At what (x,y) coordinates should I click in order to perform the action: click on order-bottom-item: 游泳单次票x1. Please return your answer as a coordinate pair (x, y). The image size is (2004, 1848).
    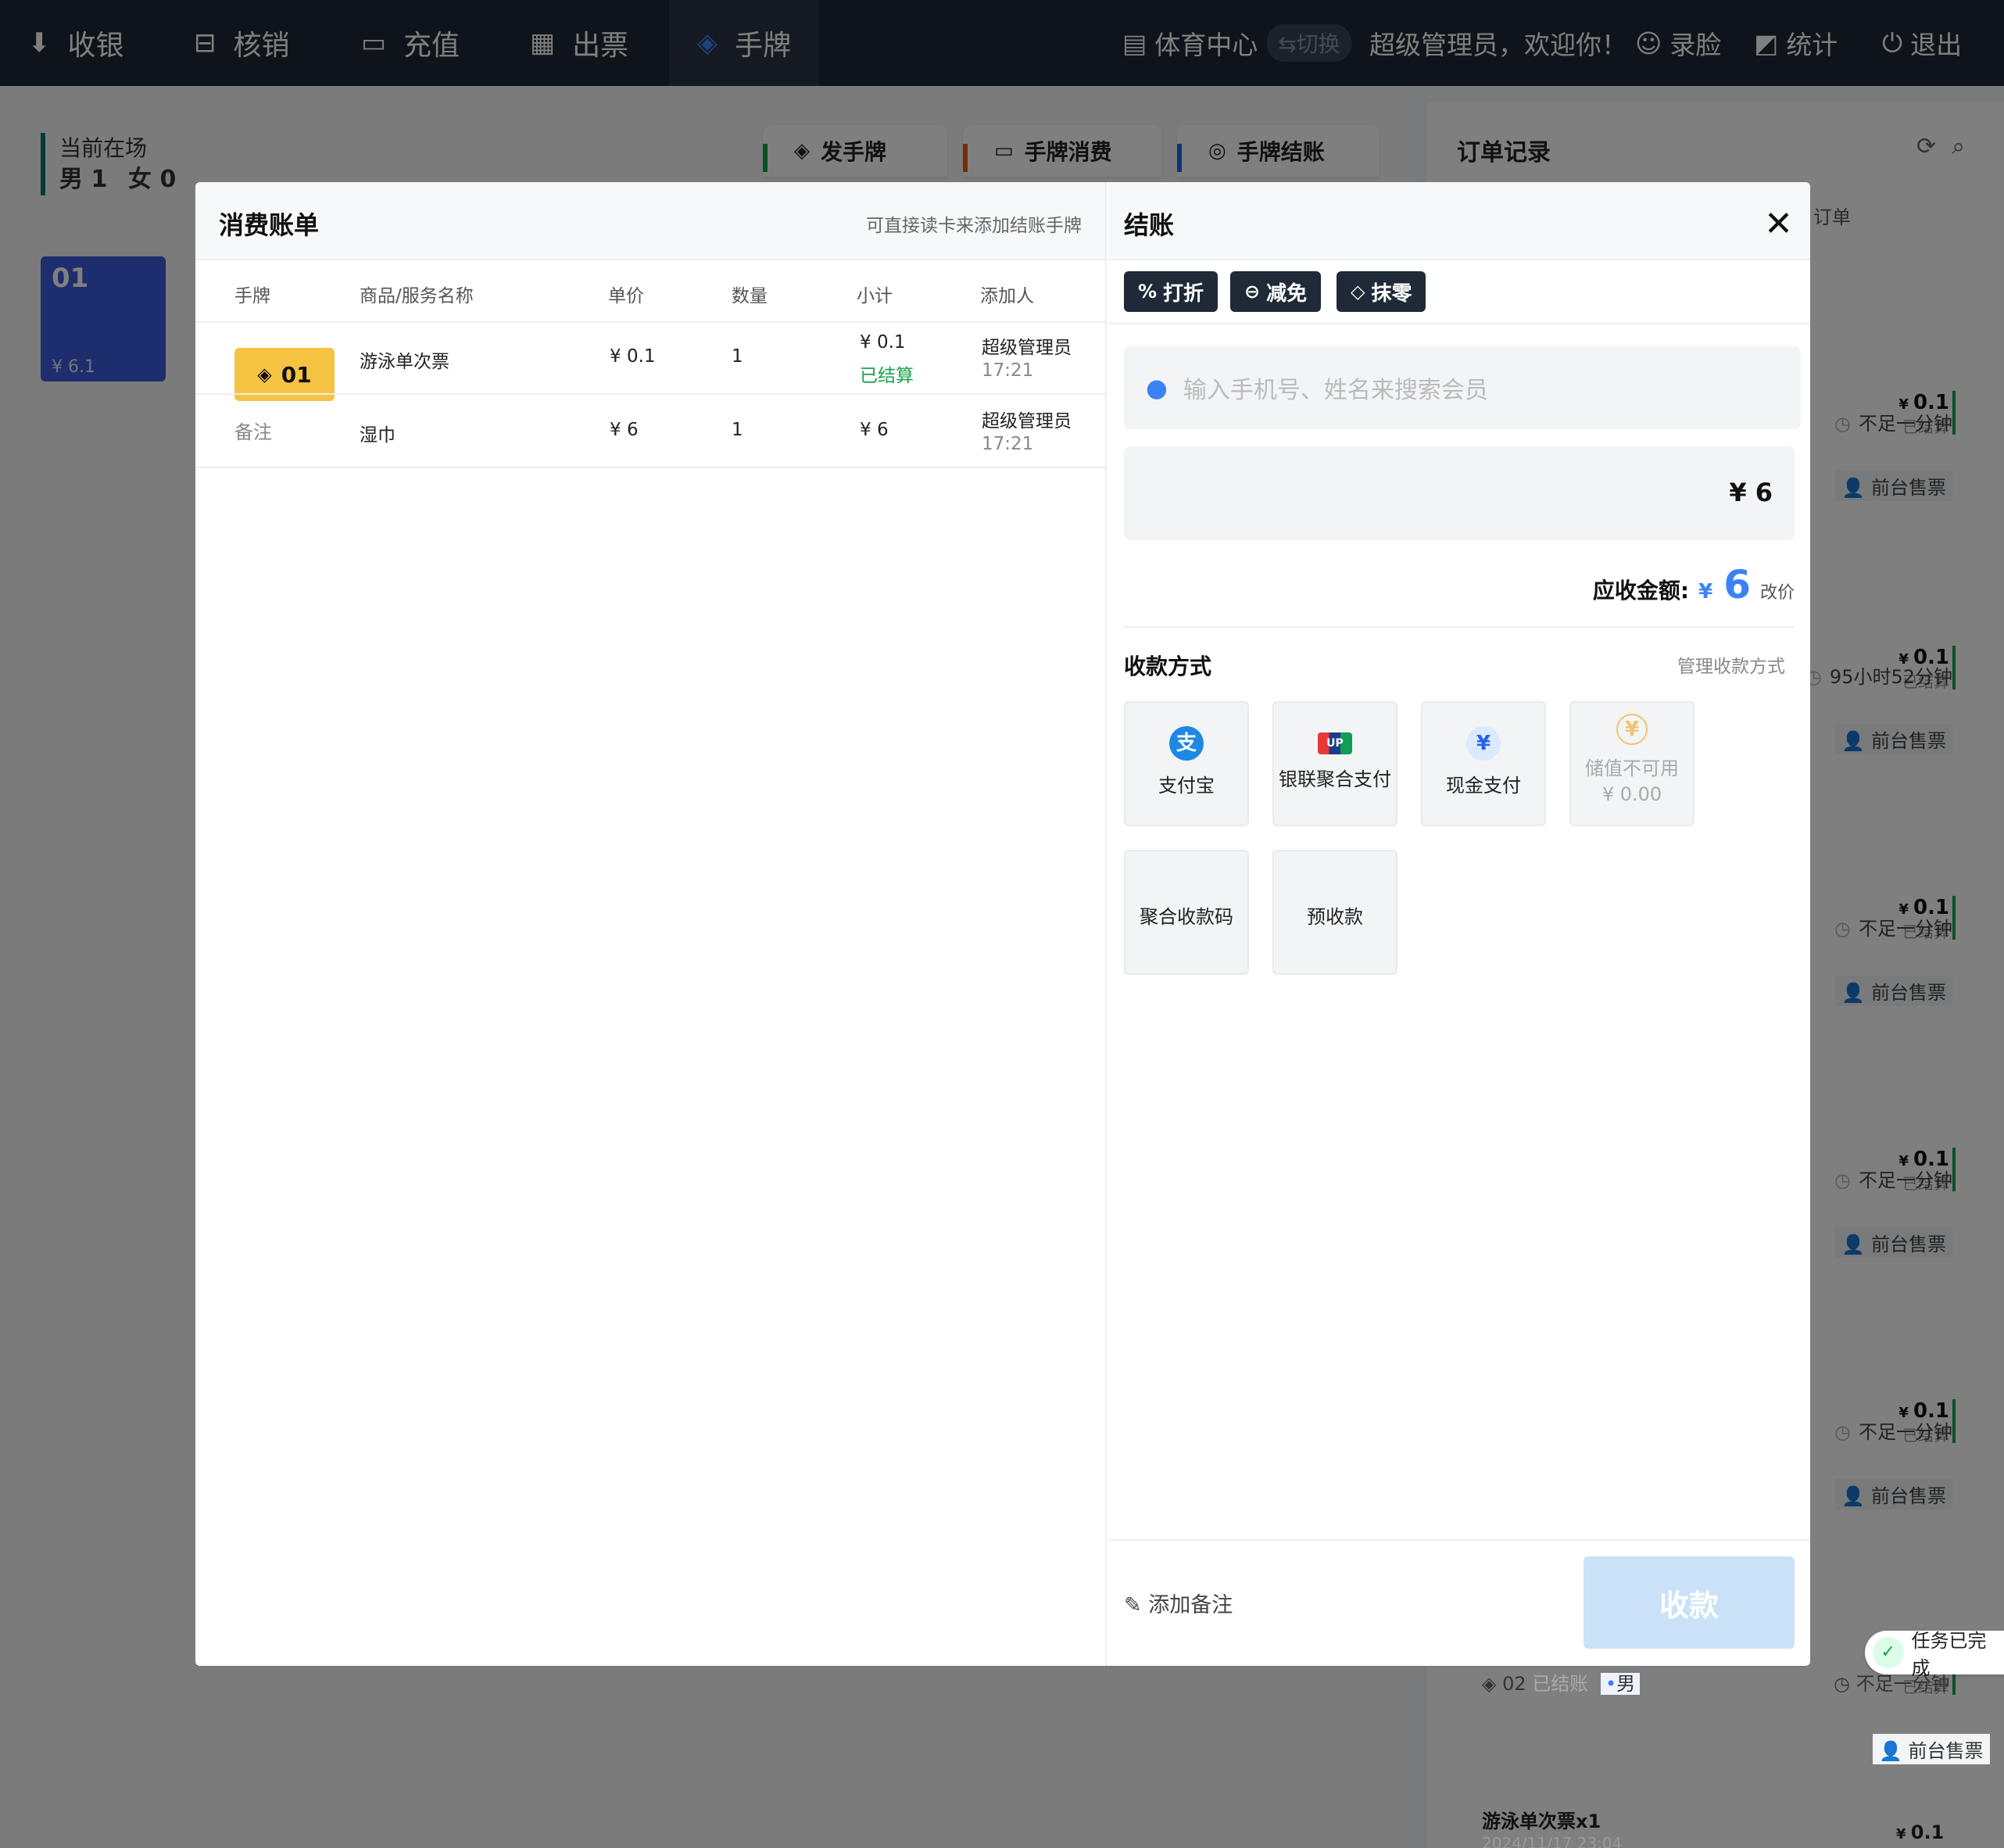
    Looking at the image, I should click on (1541, 1821).